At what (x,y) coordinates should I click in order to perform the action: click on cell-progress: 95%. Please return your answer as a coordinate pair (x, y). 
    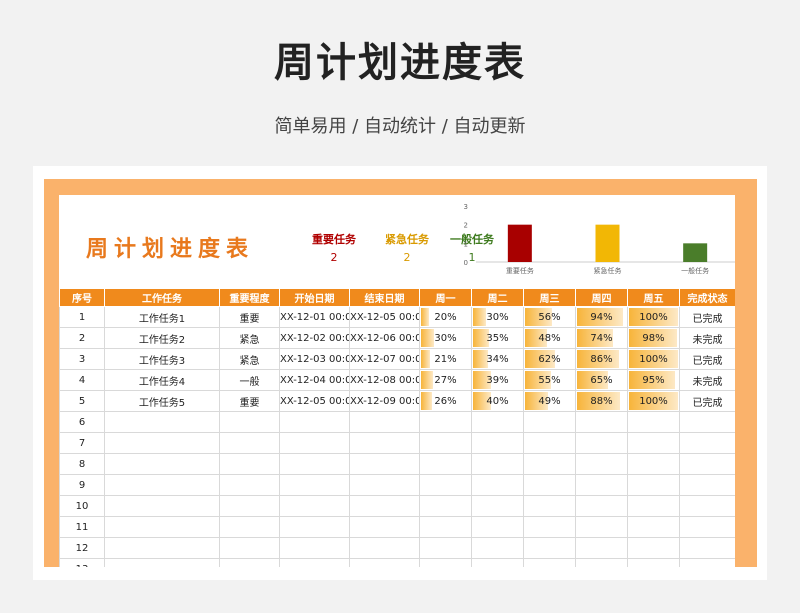
    Looking at the image, I should click on (653, 380).